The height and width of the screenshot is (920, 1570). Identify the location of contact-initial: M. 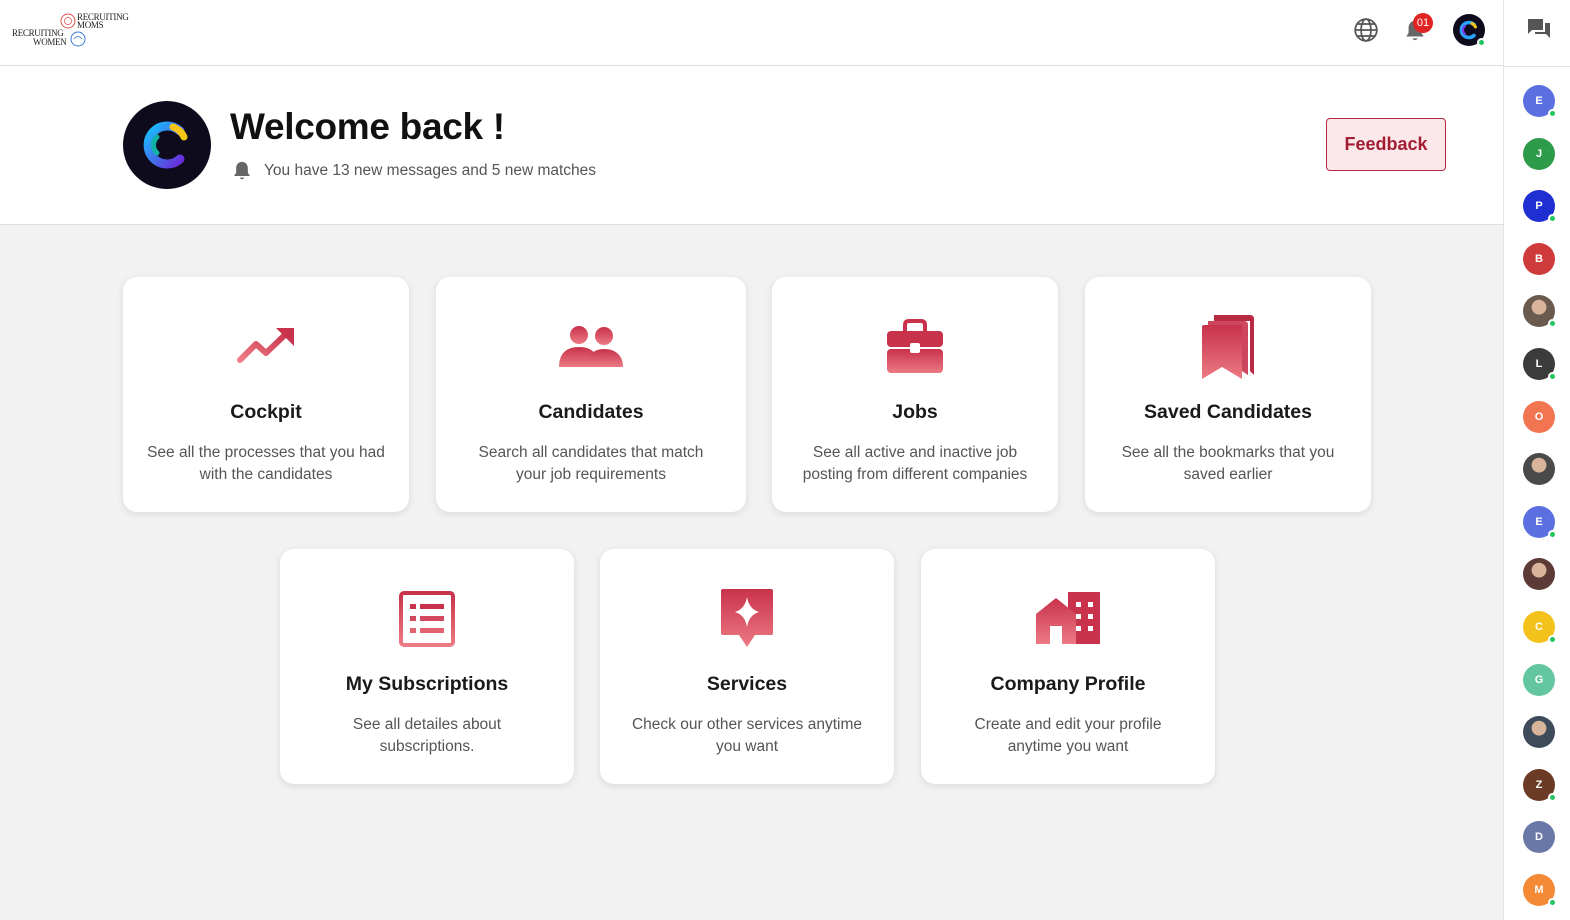
(1539, 890).